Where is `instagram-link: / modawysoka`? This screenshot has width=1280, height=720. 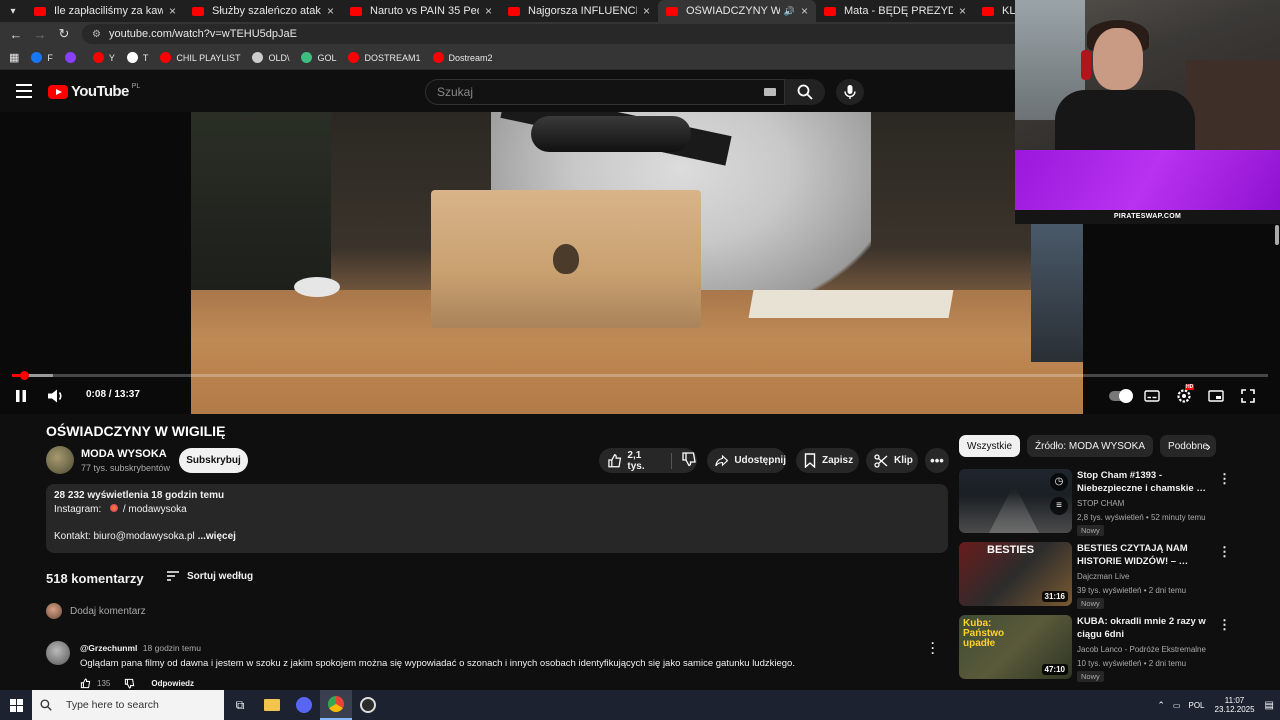 instagram-link: / modawysoka is located at coordinates (155, 509).